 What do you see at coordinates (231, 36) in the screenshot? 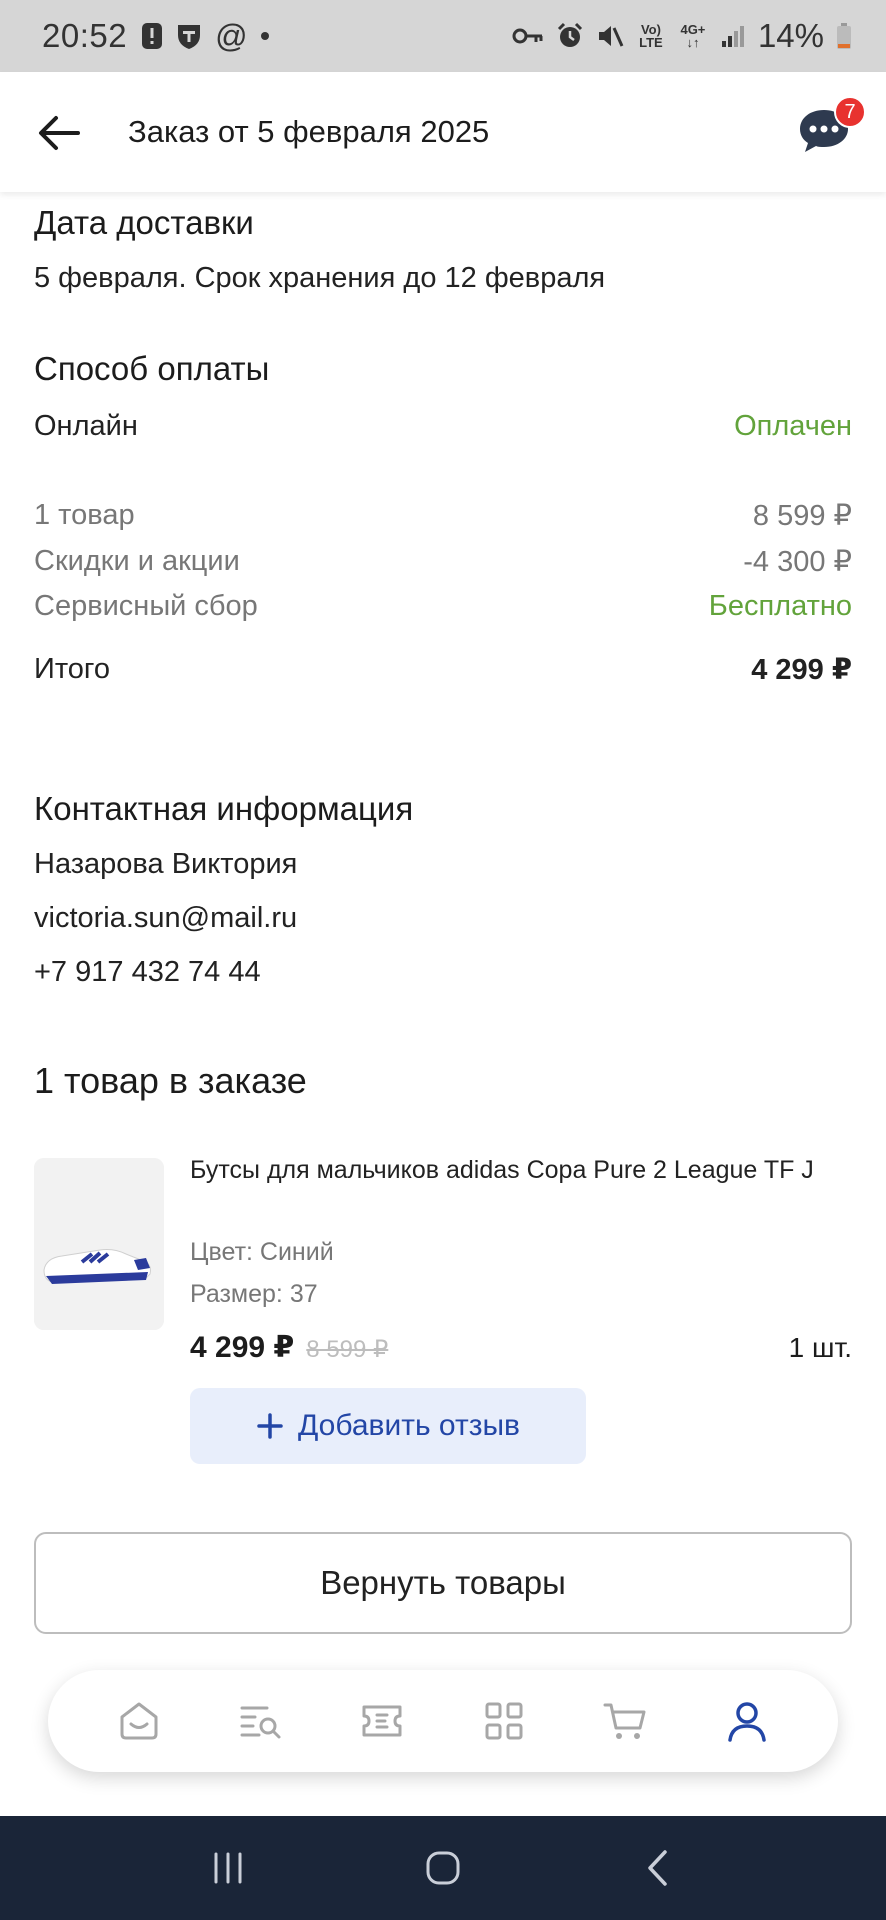
I see `at-icon: @` at bounding box center [231, 36].